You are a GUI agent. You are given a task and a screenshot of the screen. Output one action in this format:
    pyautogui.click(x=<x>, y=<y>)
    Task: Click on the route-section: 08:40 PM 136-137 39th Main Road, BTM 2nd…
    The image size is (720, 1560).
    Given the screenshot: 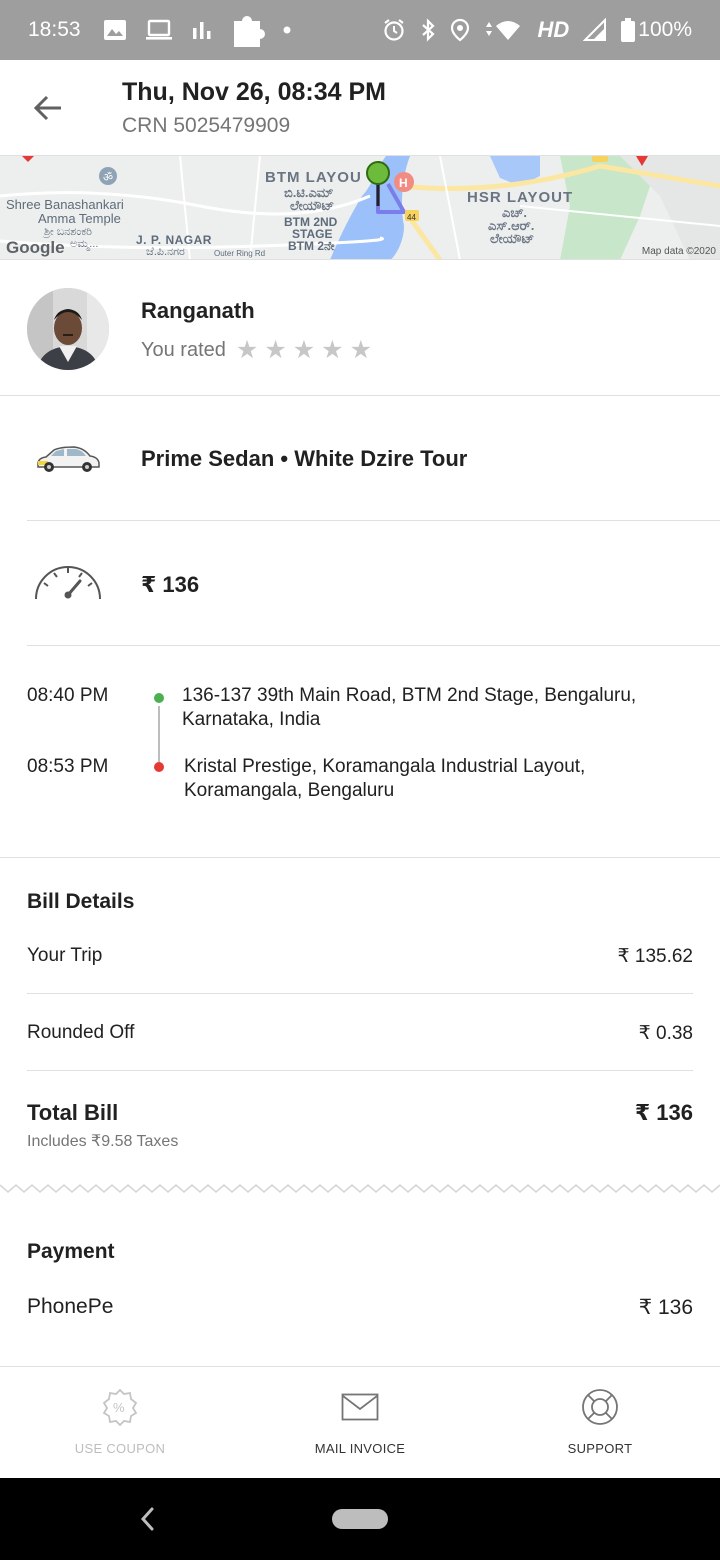 What is the action you would take?
    pyautogui.click(x=360, y=752)
    